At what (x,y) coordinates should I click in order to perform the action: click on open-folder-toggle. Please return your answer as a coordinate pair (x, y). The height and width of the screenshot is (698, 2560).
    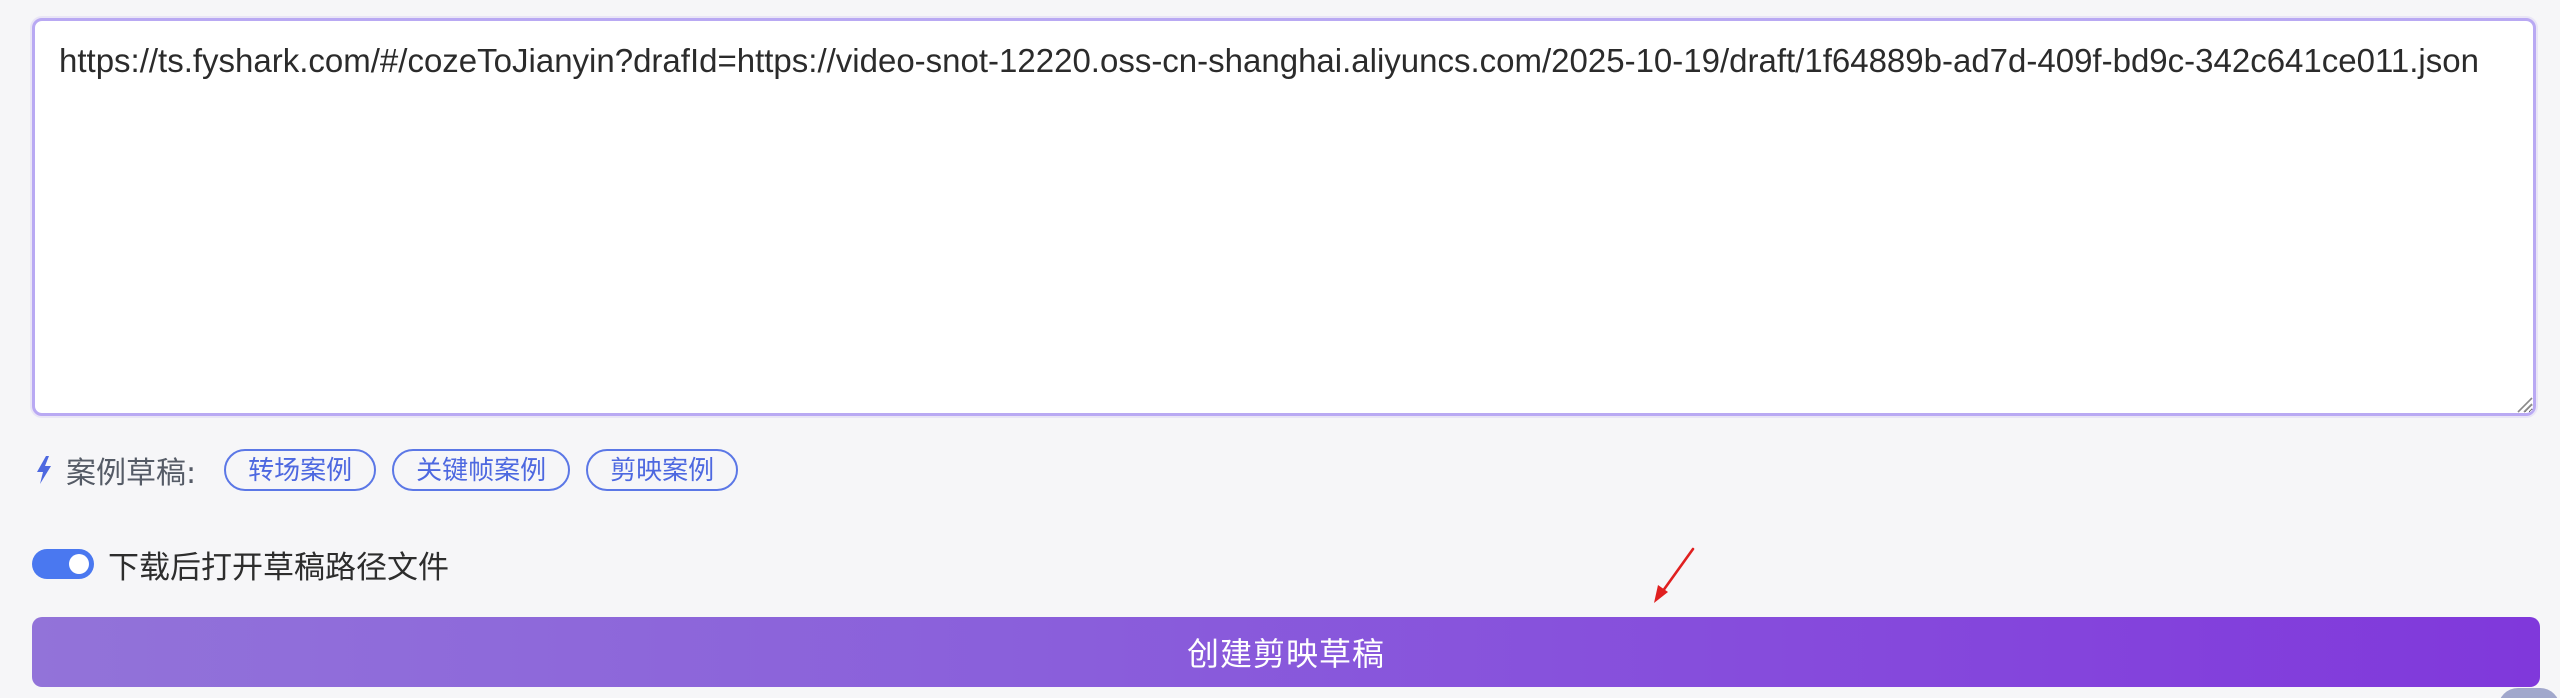
    Looking at the image, I should click on (63, 564).